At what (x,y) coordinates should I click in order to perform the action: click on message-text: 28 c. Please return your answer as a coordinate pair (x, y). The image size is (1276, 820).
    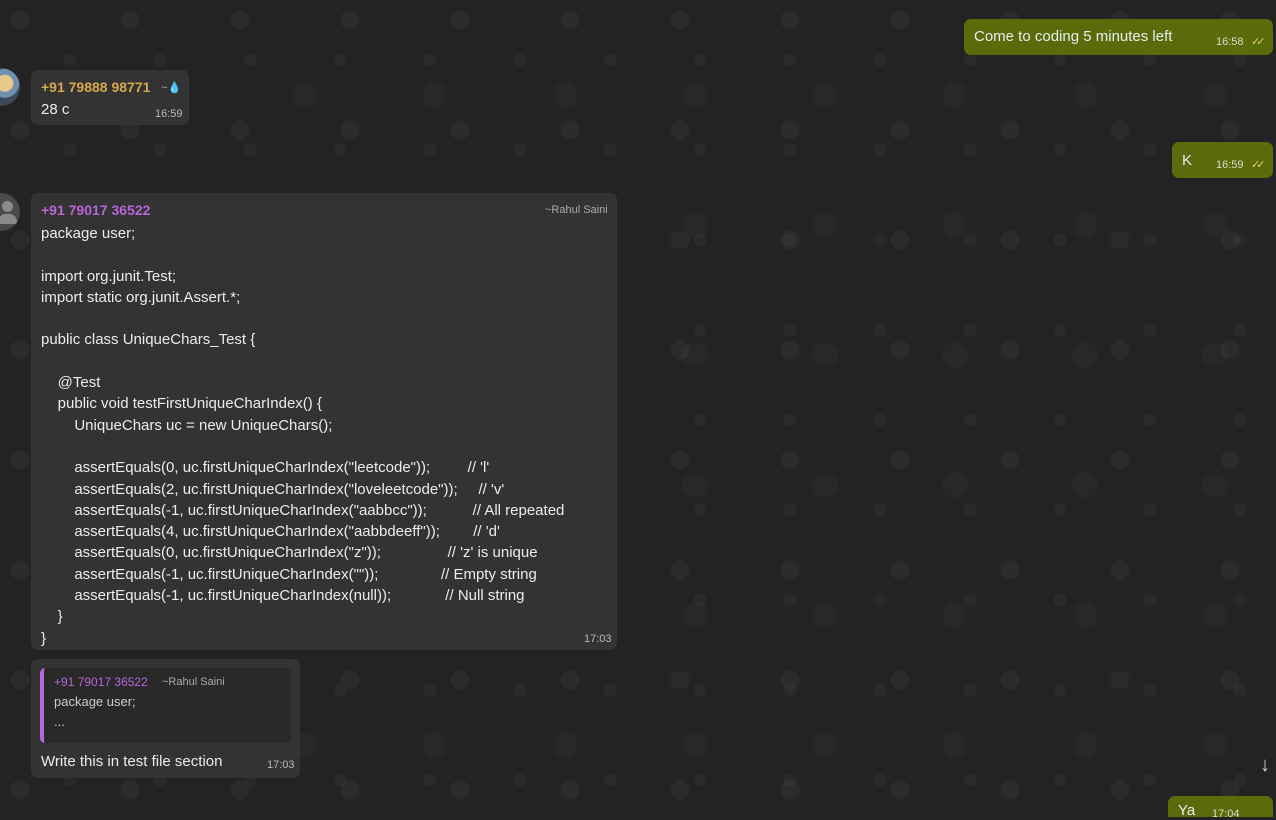
    Looking at the image, I should click on (55, 109).